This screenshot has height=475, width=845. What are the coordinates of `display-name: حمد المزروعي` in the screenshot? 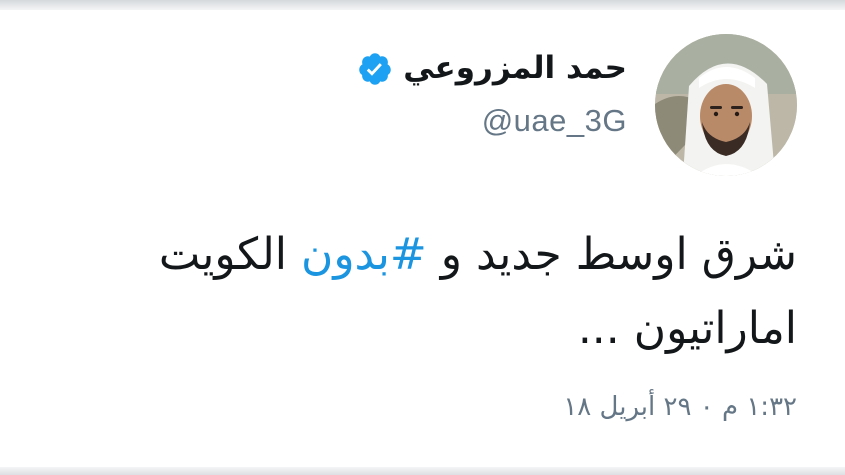 It's located at (515, 68).